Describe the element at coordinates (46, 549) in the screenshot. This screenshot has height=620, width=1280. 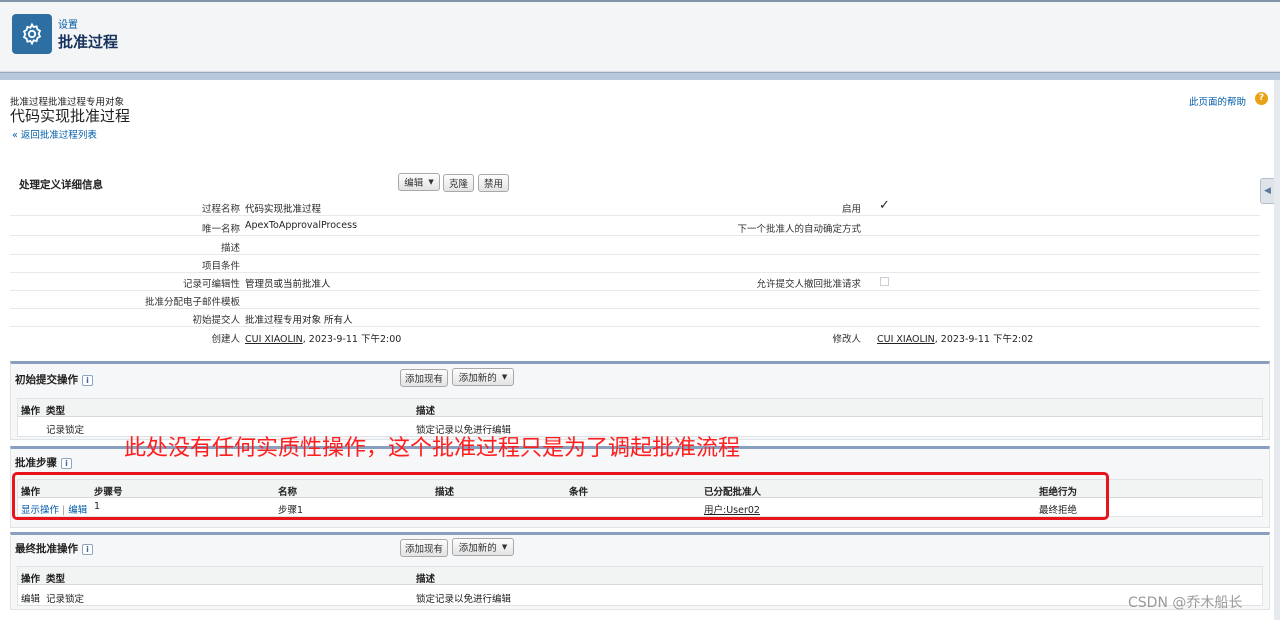
I see `final-approval-title-text: 最终批准操作` at that location.